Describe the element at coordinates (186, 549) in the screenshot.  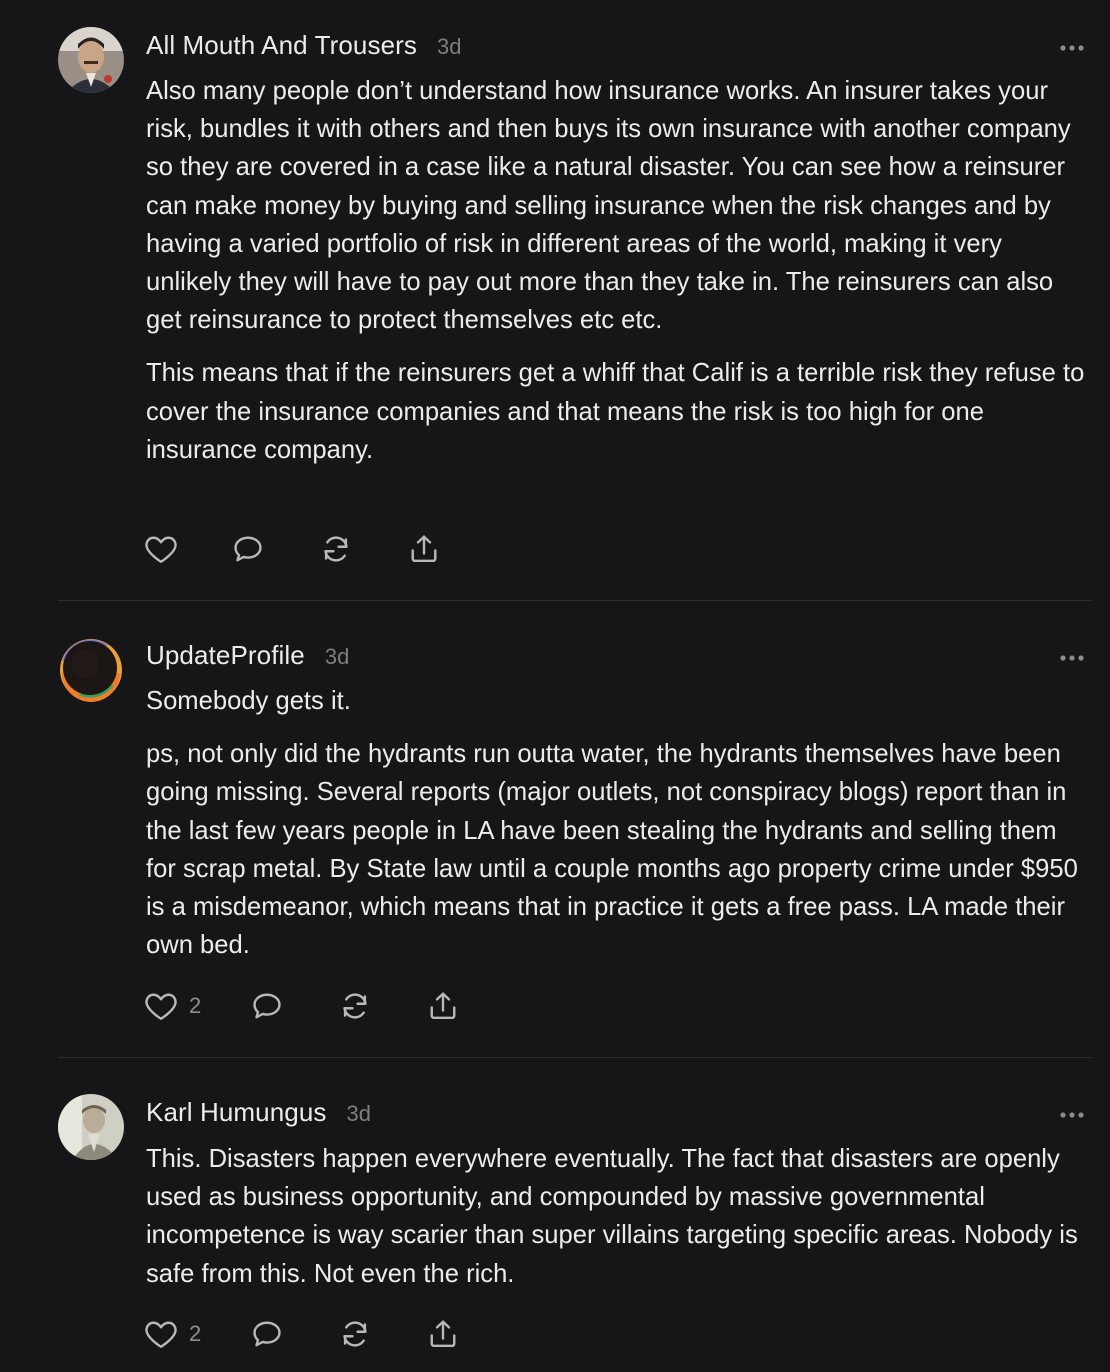
I see `like-button` at that location.